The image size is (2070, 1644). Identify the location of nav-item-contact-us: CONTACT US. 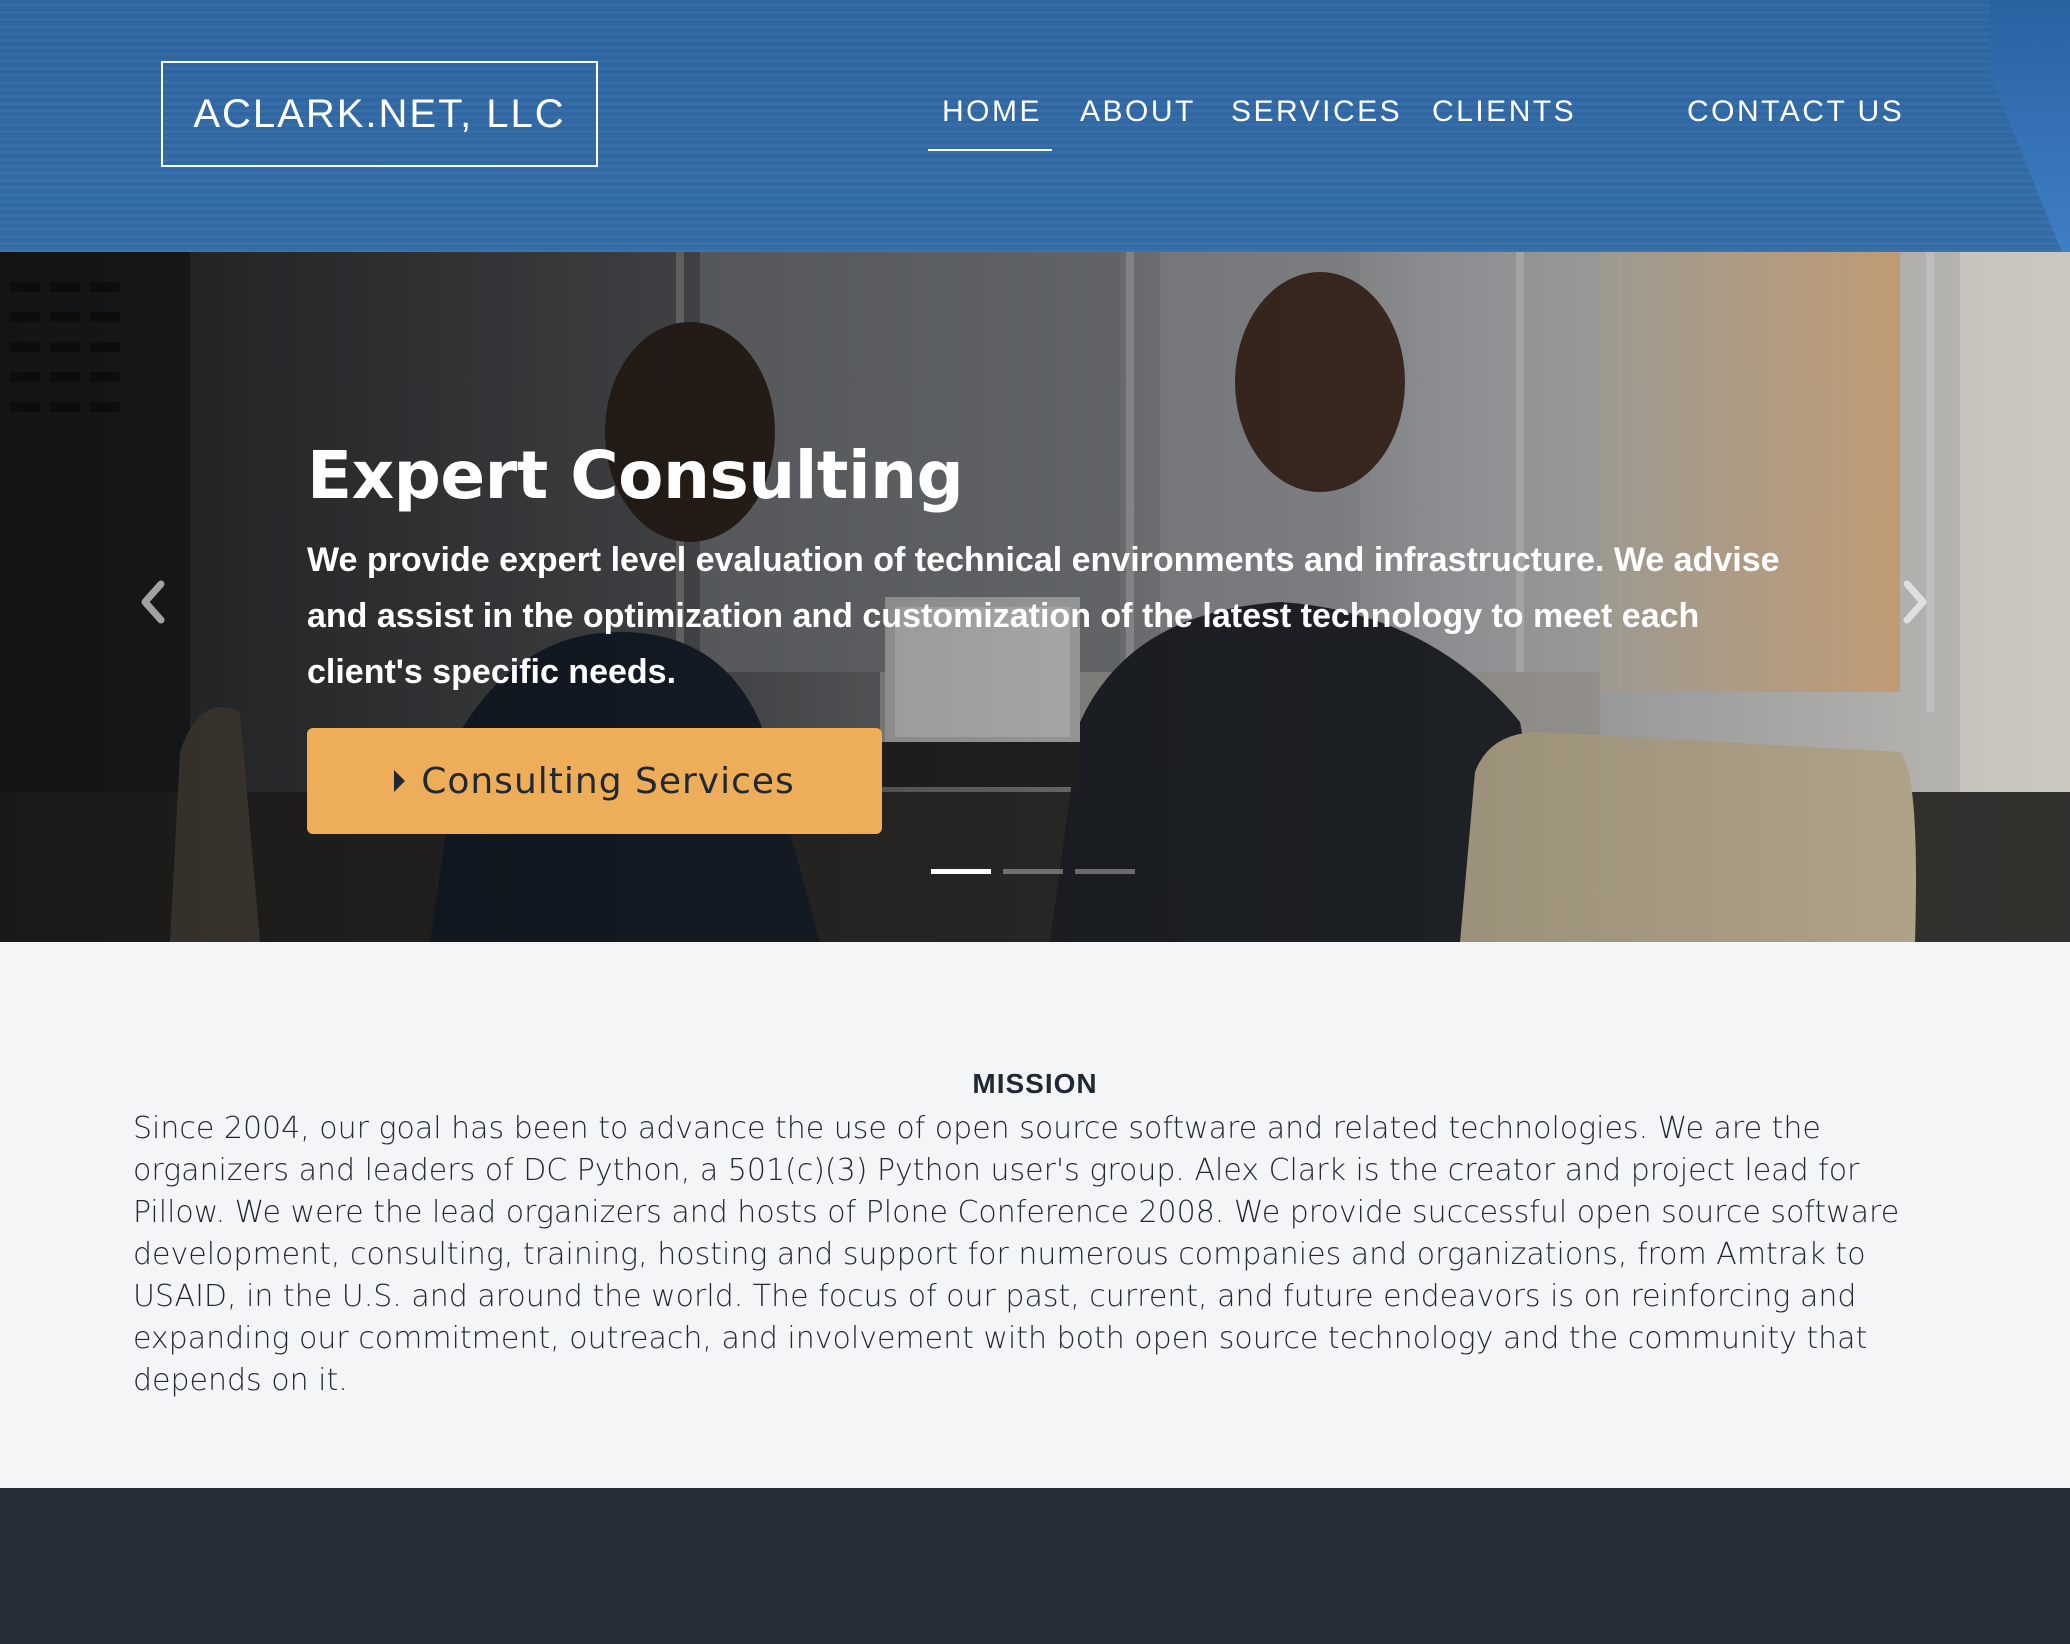
(1795, 112).